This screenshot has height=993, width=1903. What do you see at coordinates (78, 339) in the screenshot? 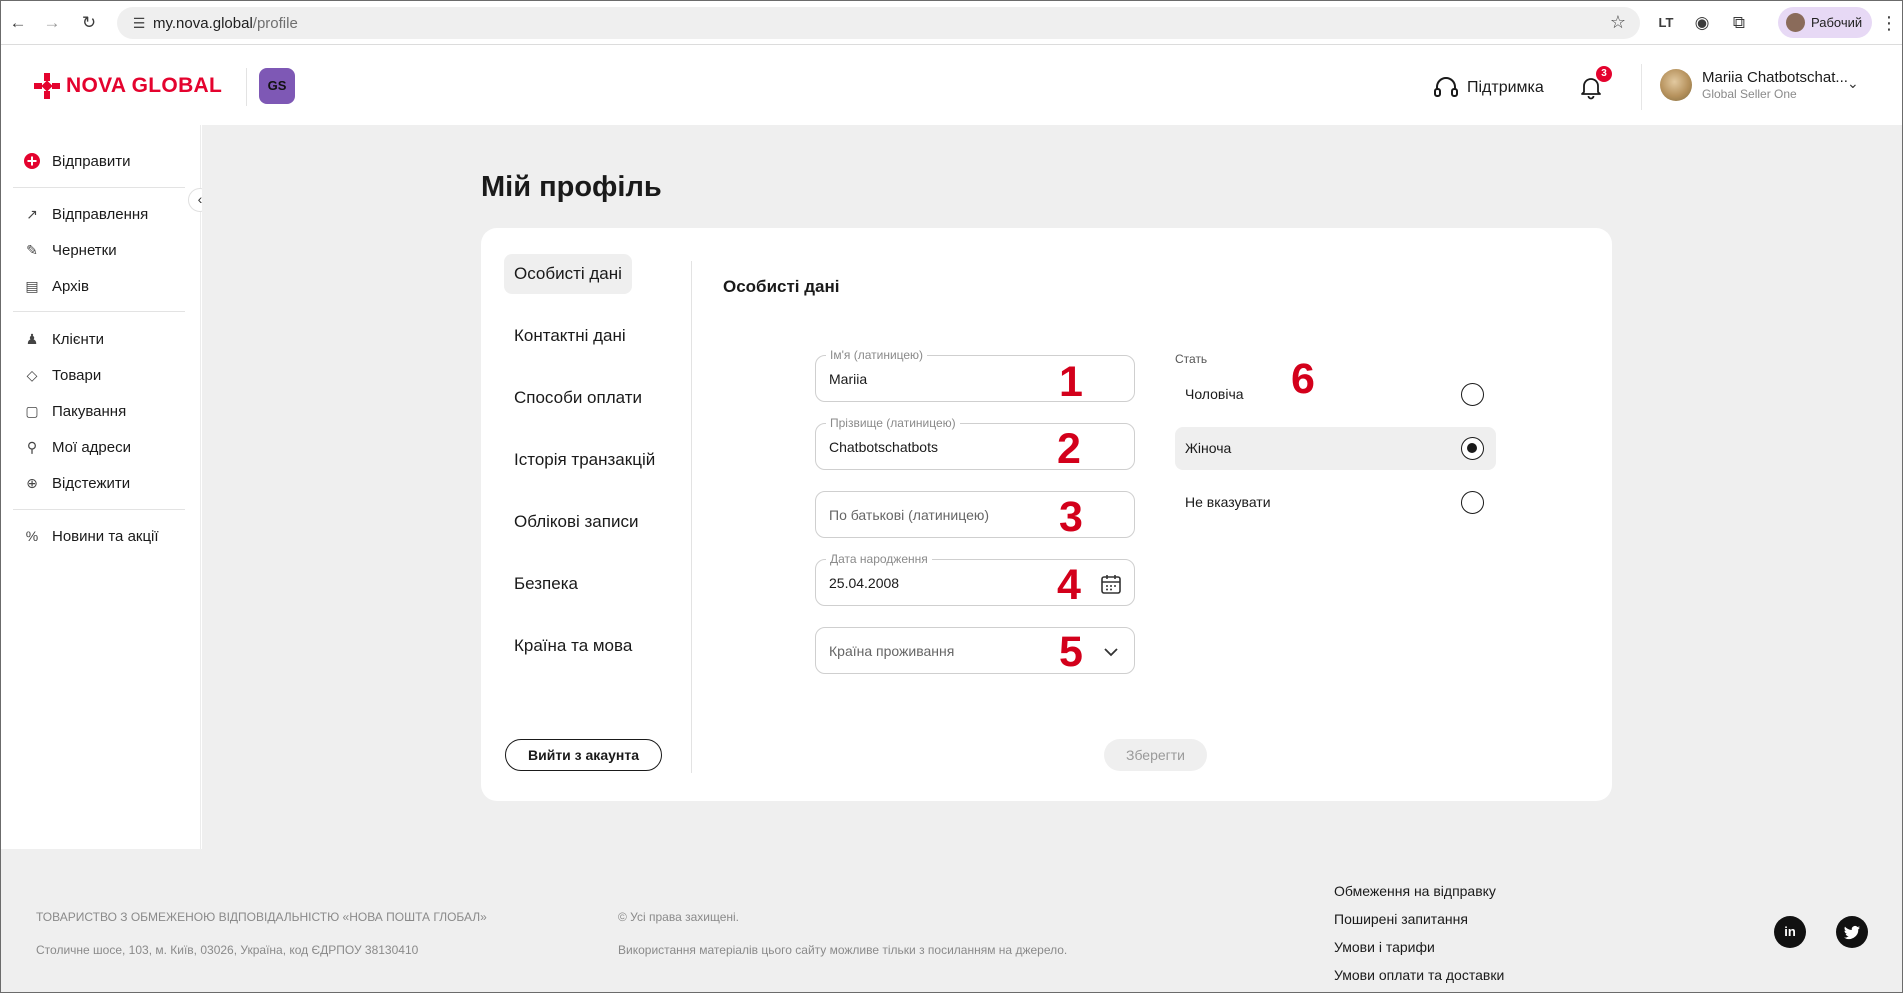
I see `sidebar-item-label: Клієнти` at bounding box center [78, 339].